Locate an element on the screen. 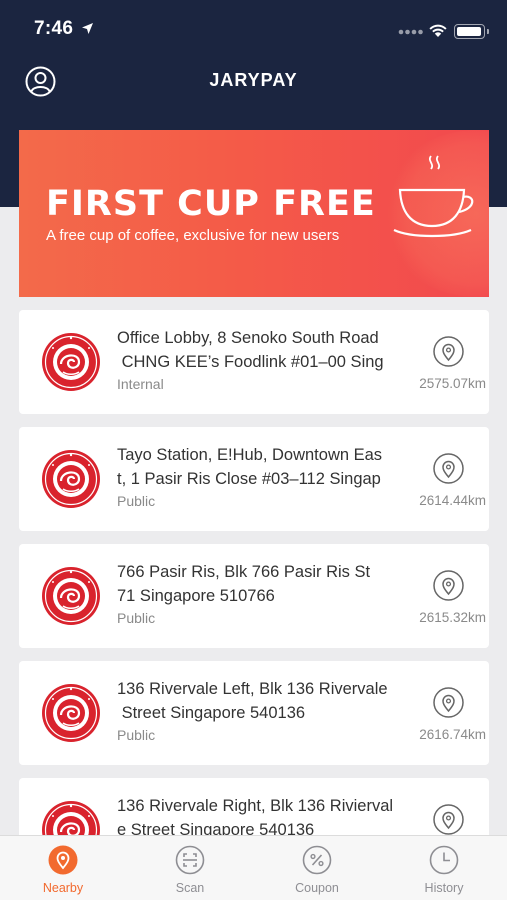 Image resolution: width=507 pixels, height=900 pixels. scan-icon is located at coordinates (190, 860).